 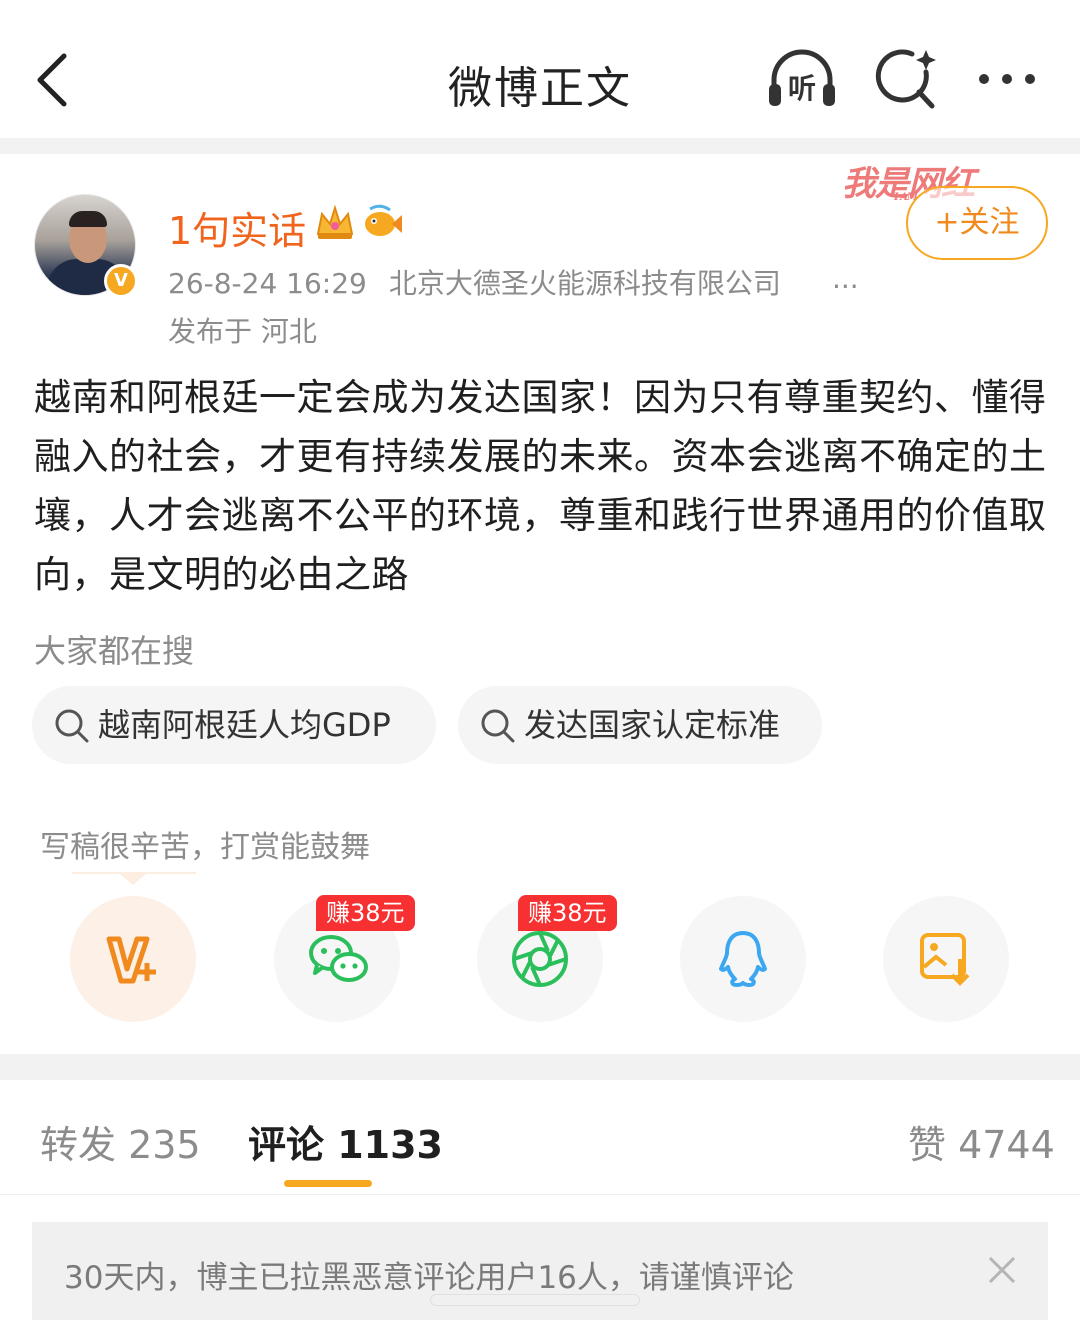 I want to click on follow-button: +关注, so click(x=977, y=223).